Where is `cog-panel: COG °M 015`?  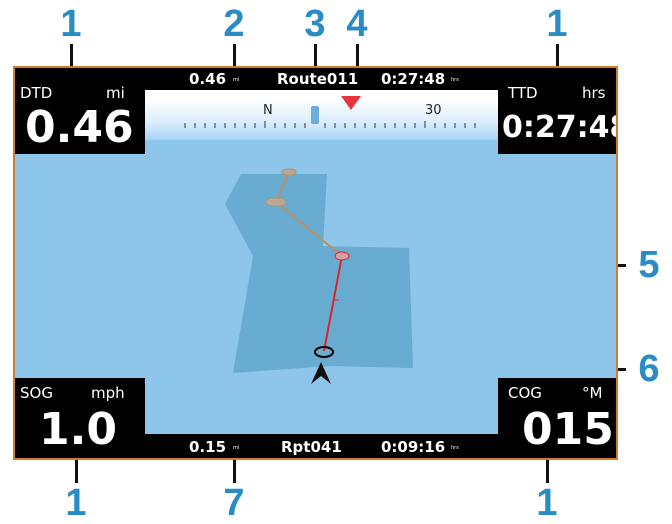 cog-panel: COG °M 015 is located at coordinates (557, 418).